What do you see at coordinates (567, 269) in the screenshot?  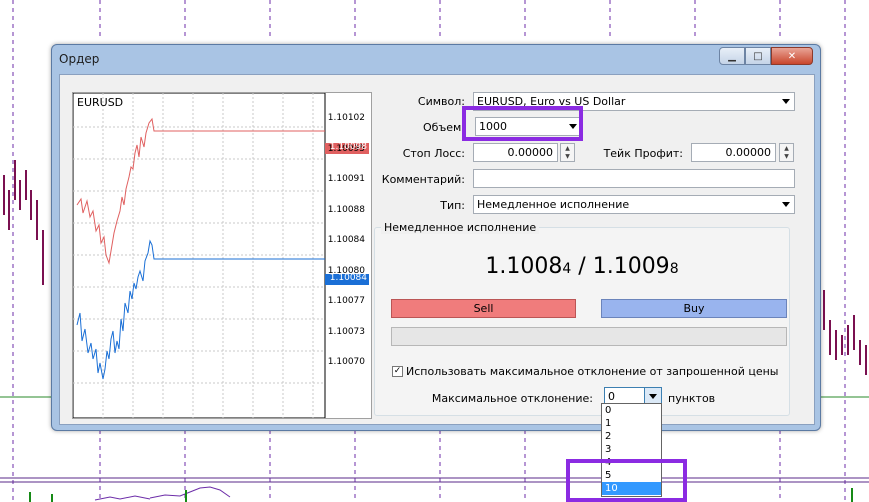 I see `bid-pip: 4` at bounding box center [567, 269].